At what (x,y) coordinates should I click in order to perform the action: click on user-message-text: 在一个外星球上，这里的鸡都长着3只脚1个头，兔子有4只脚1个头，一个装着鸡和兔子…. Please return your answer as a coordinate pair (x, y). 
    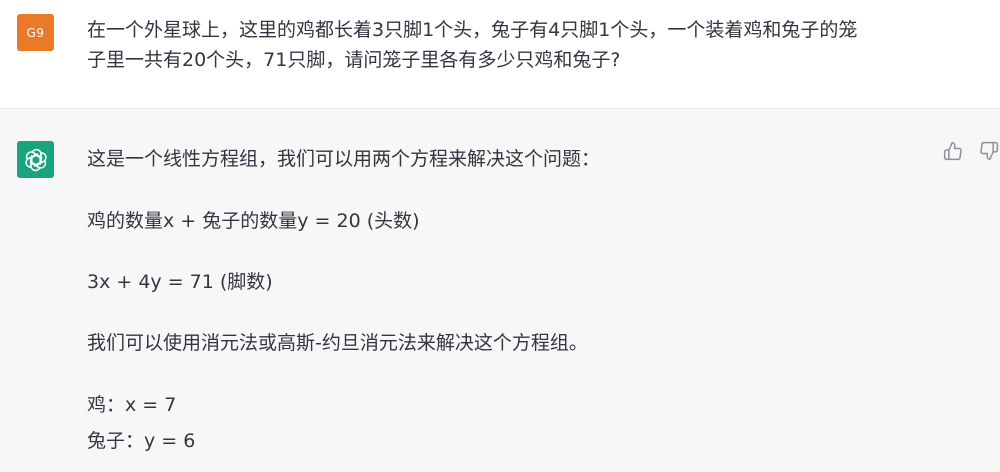
    Looking at the image, I should click on (517, 45).